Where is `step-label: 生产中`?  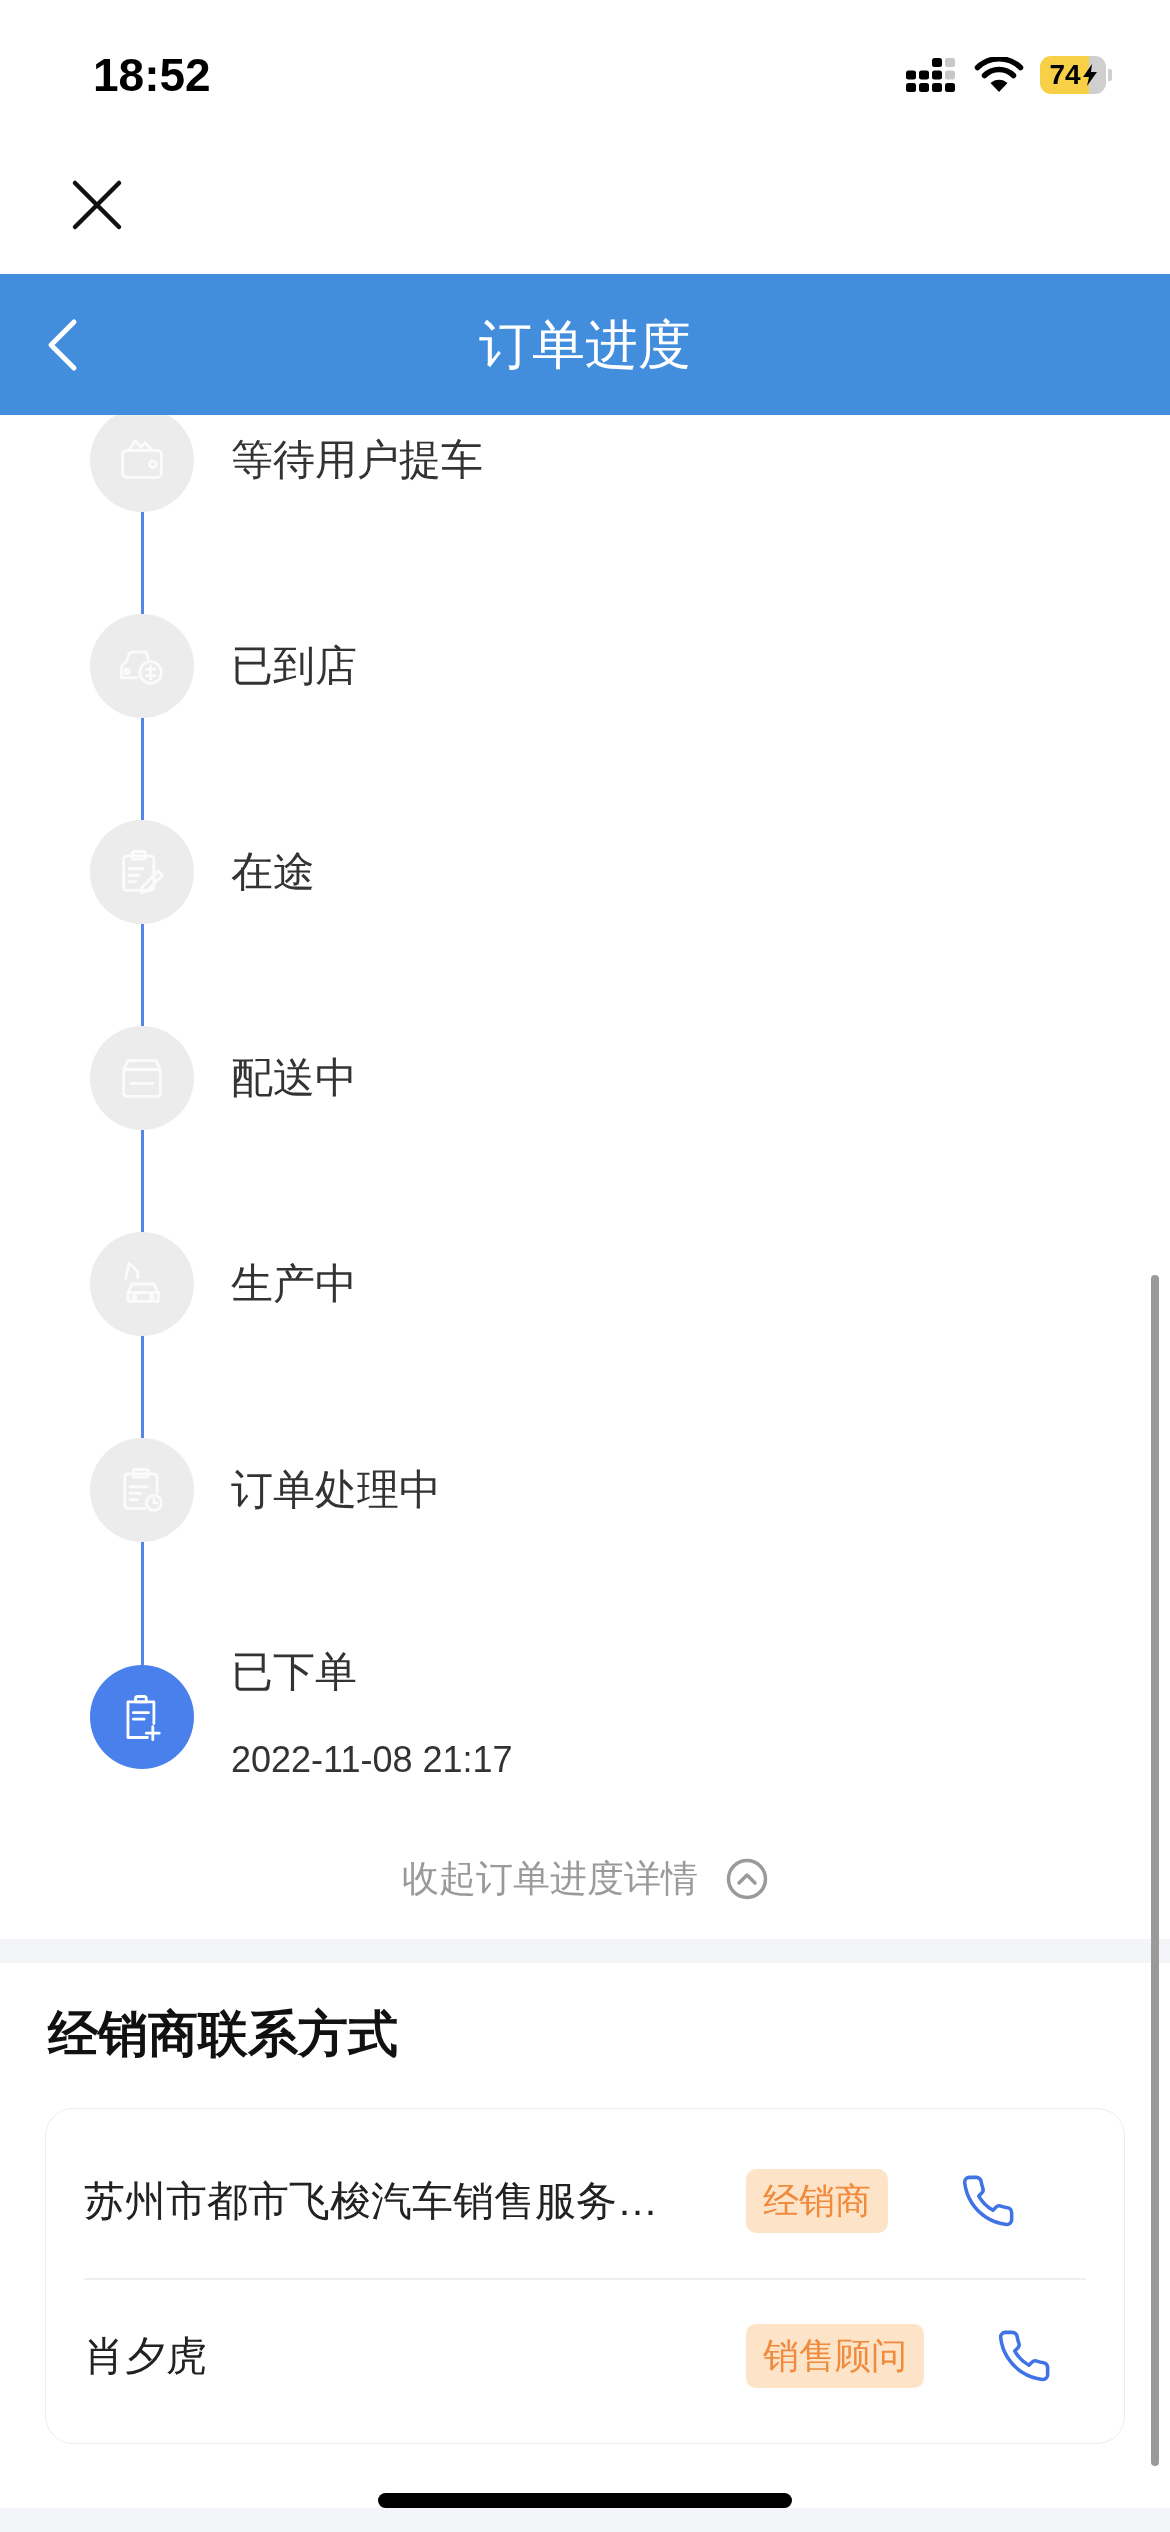 step-label: 生产中 is located at coordinates (294, 1284).